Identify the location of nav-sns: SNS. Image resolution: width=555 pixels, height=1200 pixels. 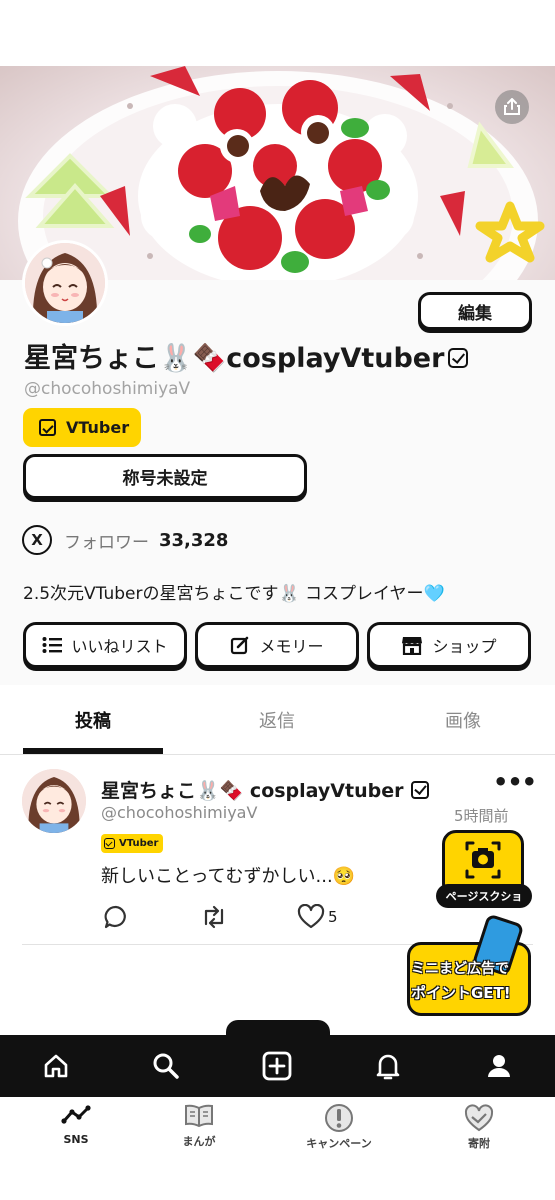
(76, 1133).